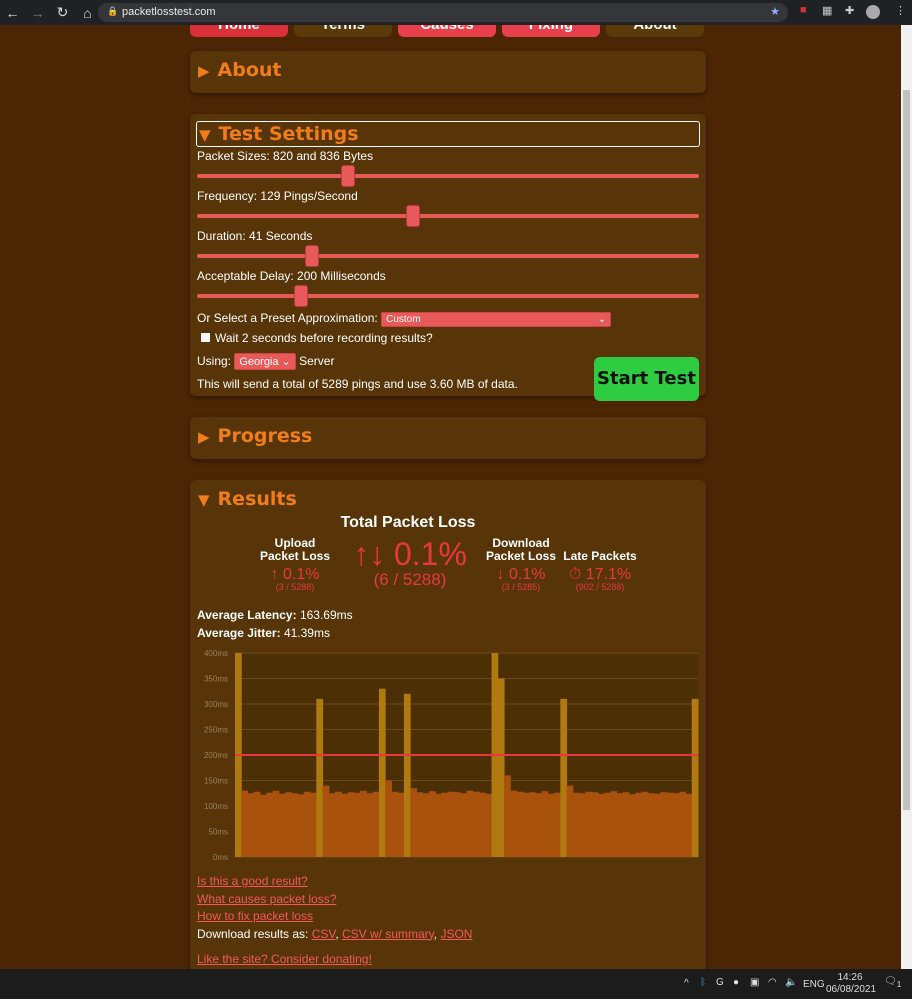 The image size is (912, 999). Describe the element at coordinates (443, 12) in the screenshot. I see `address-bar: 🔒 packetlosstest.com ★` at that location.